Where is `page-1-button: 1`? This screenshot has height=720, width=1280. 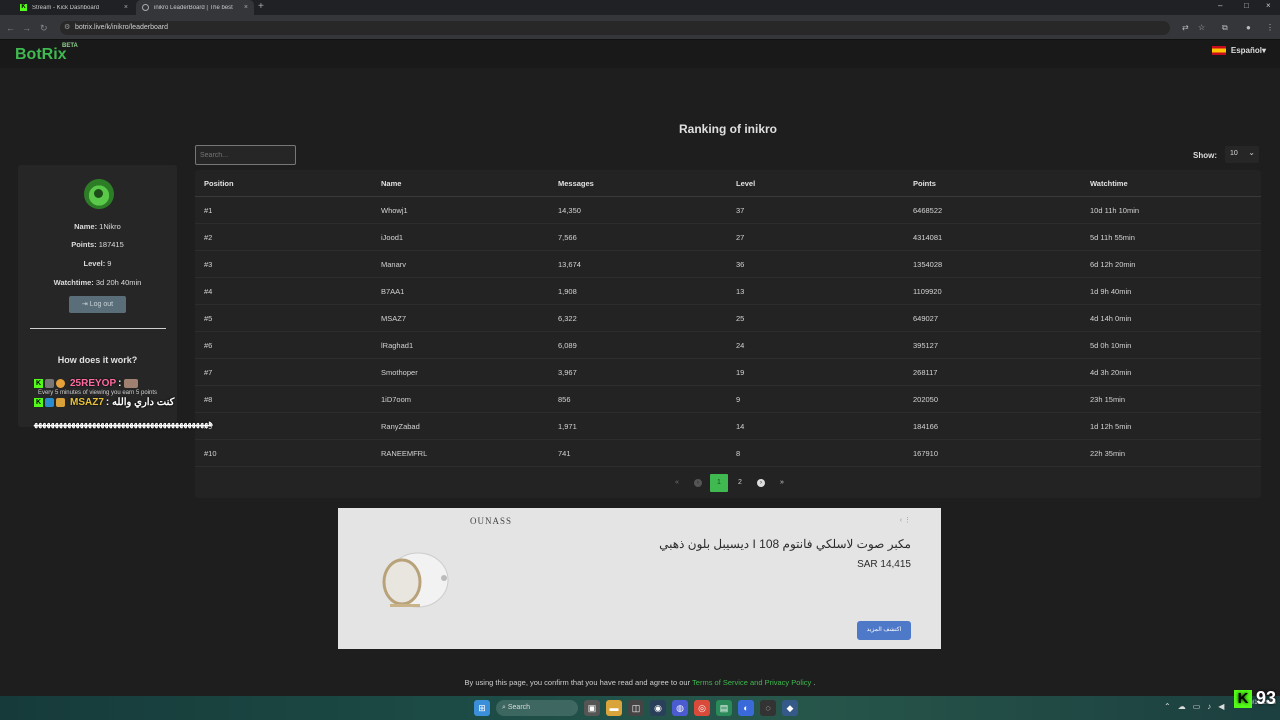 page-1-button: 1 is located at coordinates (719, 483).